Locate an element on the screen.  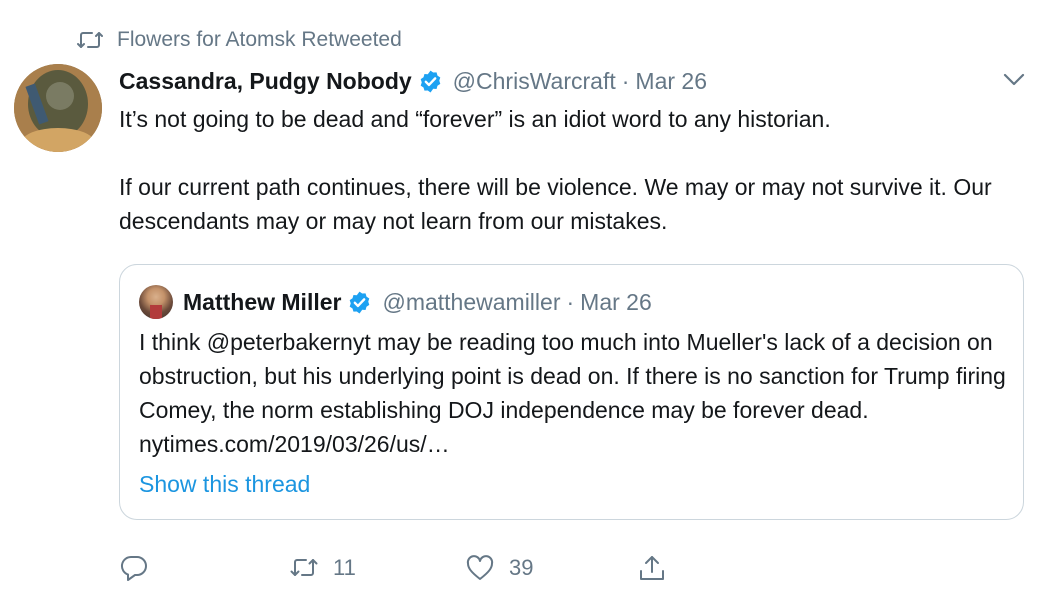
like-button: 39 is located at coordinates (499, 568).